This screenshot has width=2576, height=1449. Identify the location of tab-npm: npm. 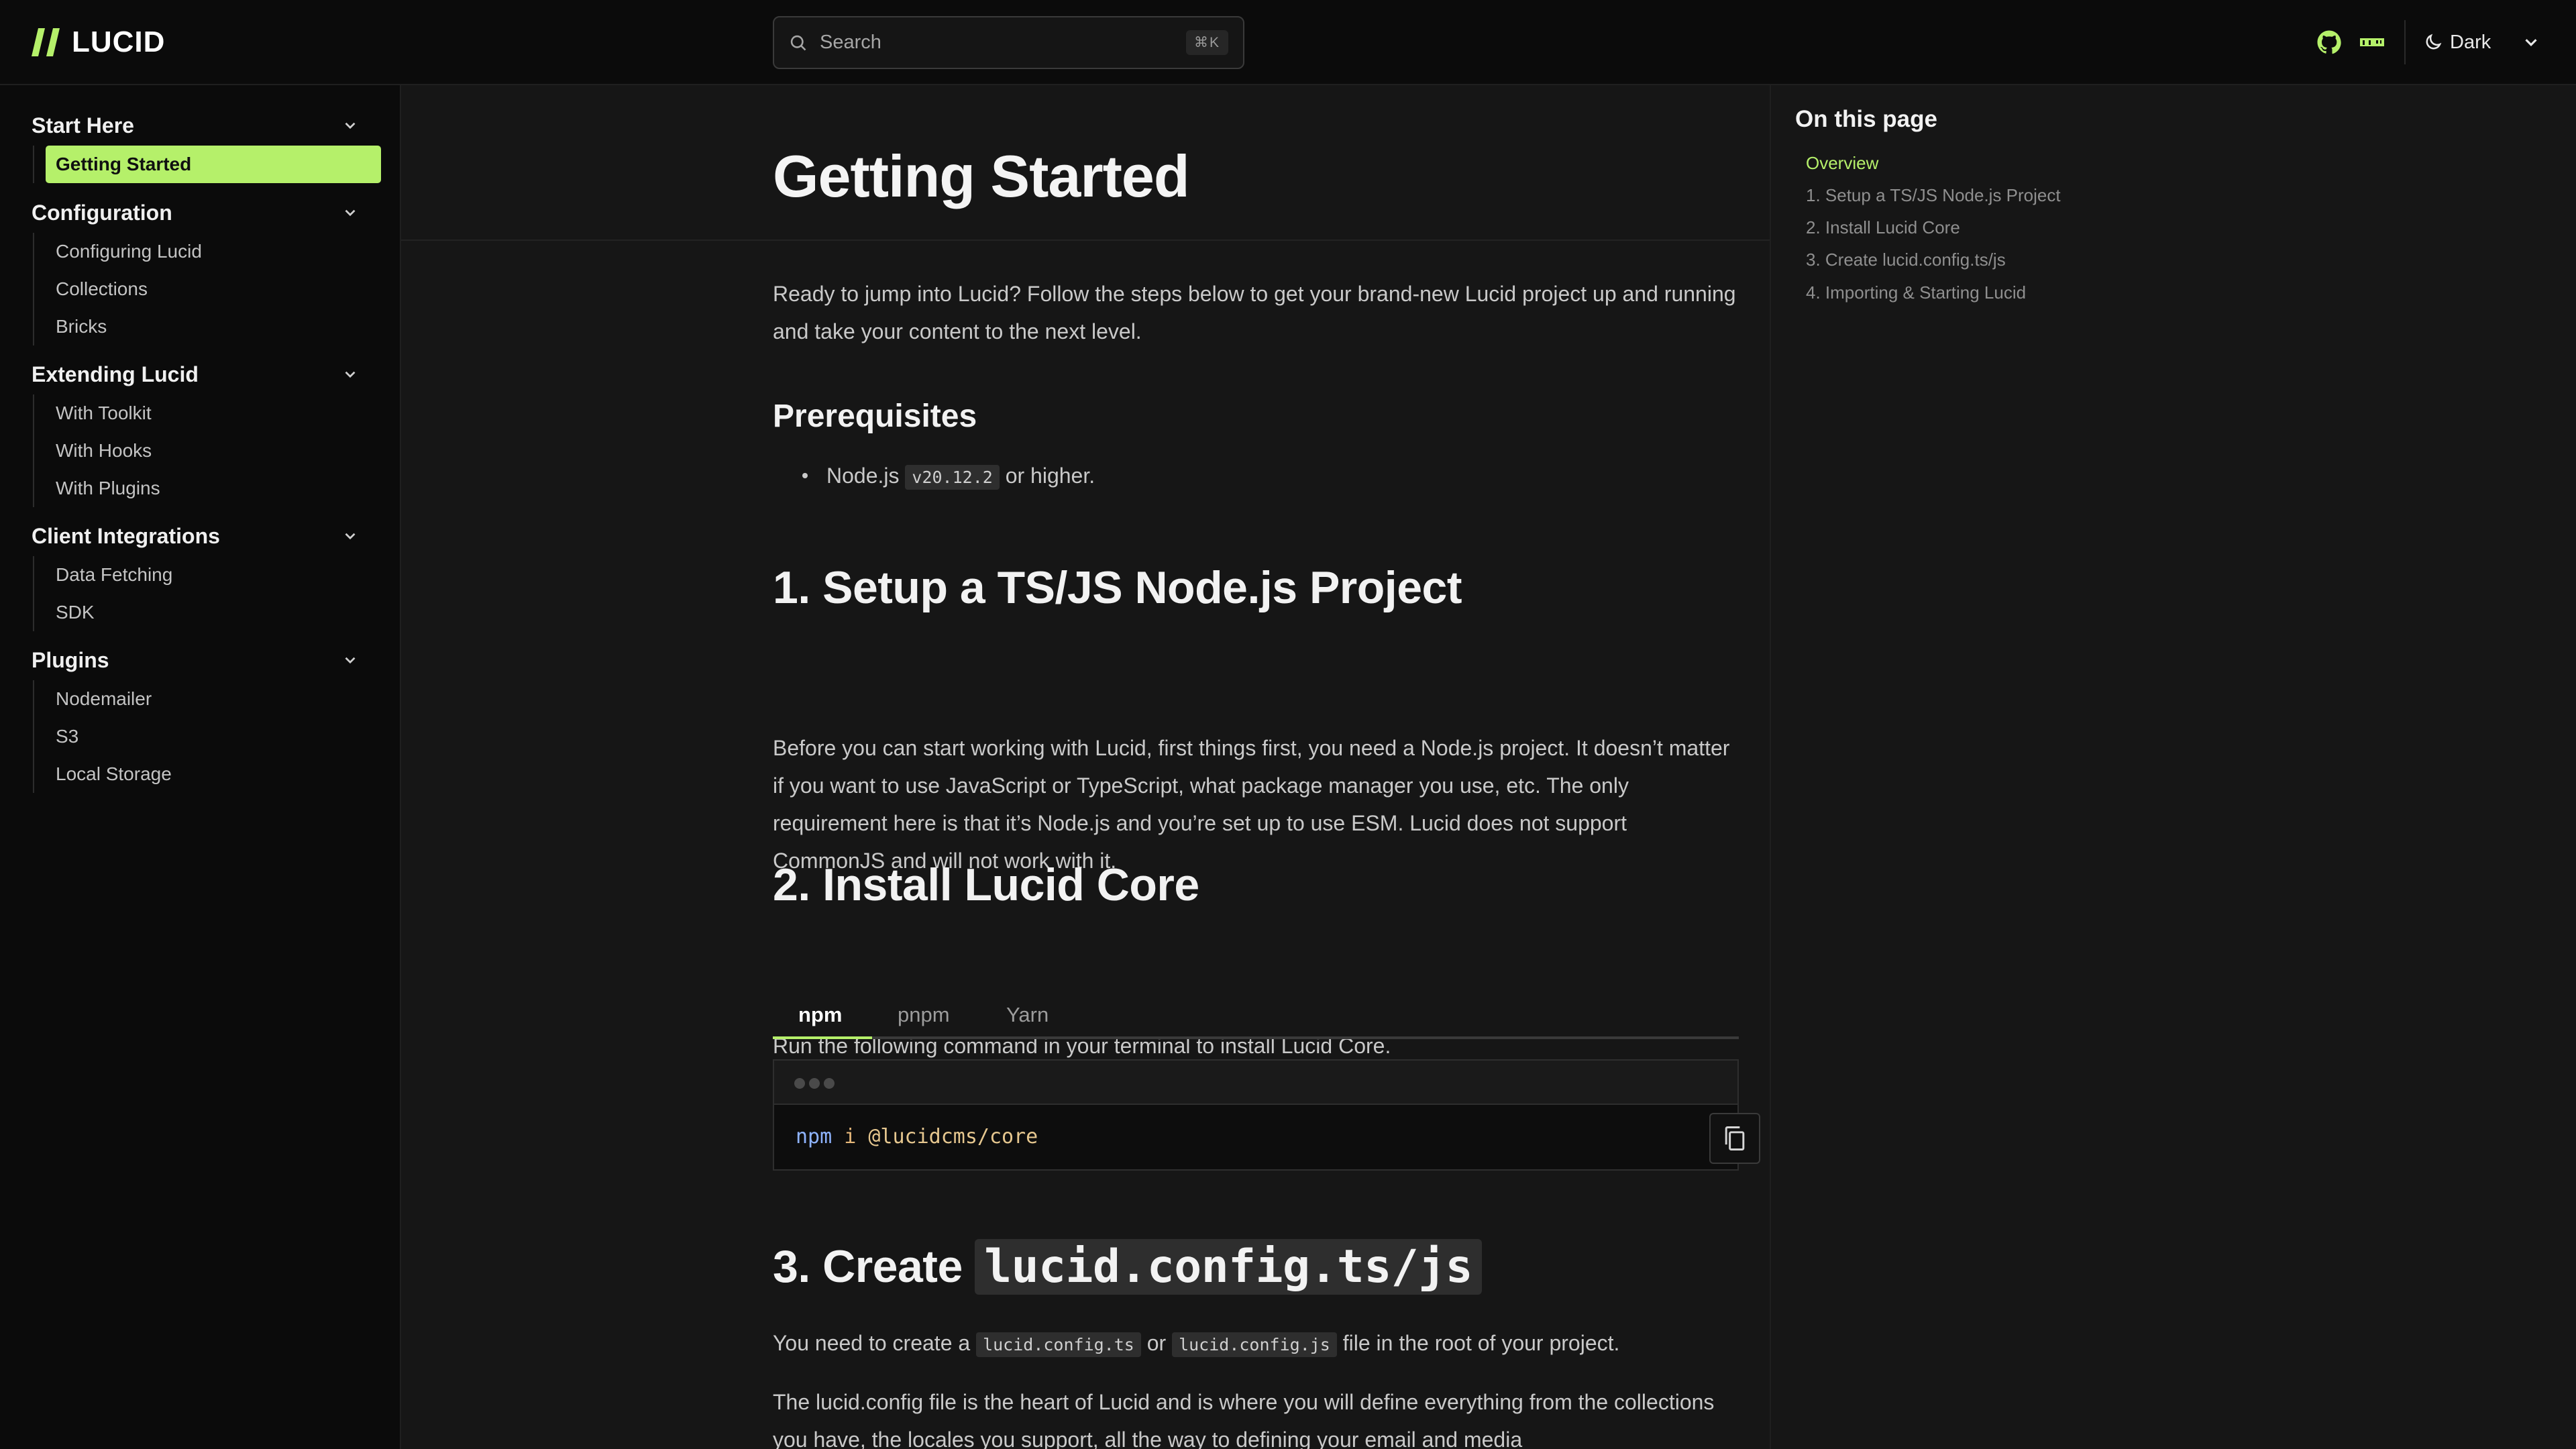
(820, 1015).